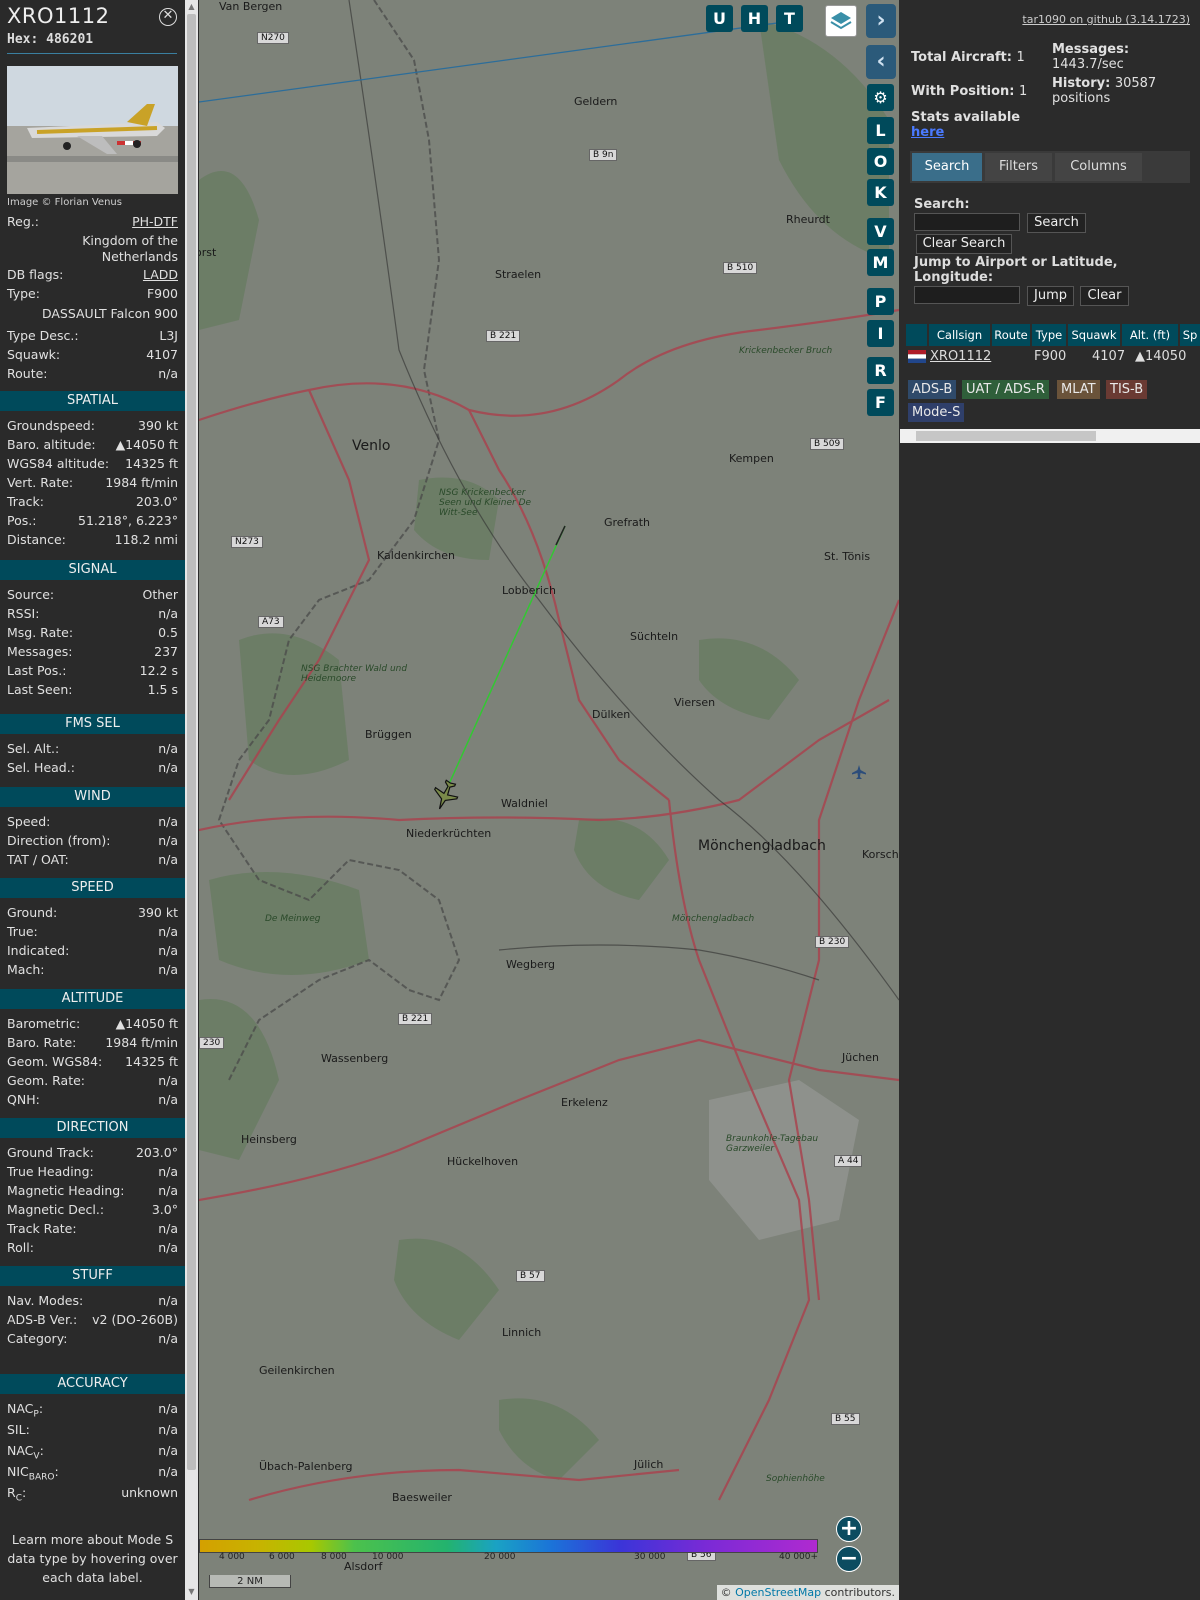 The height and width of the screenshot is (1600, 1200). I want to click on layers-icon, so click(841, 21).